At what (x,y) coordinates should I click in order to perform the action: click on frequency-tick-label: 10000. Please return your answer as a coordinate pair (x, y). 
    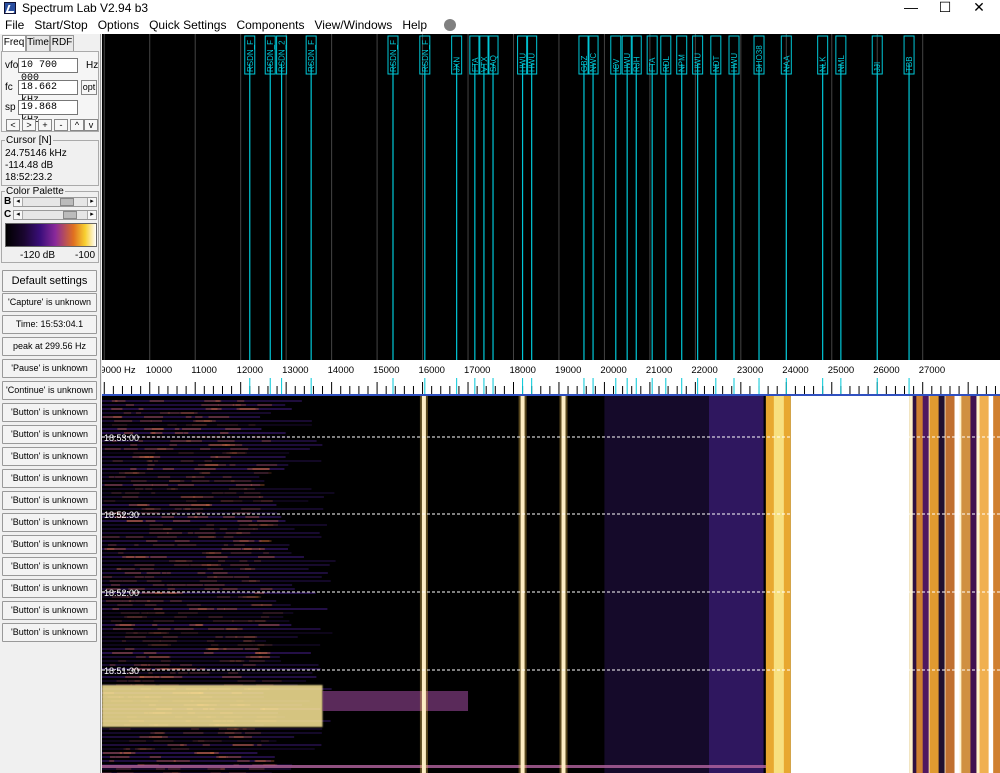
    Looking at the image, I should click on (159, 370).